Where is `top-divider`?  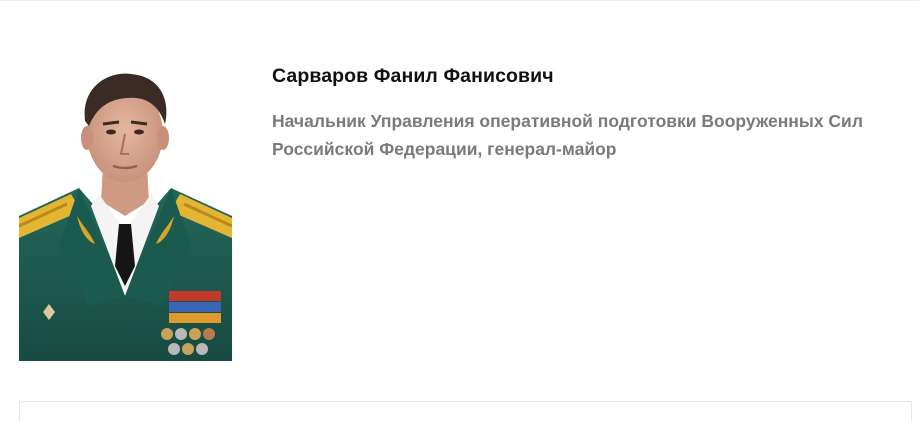
top-divider is located at coordinates (459, 0).